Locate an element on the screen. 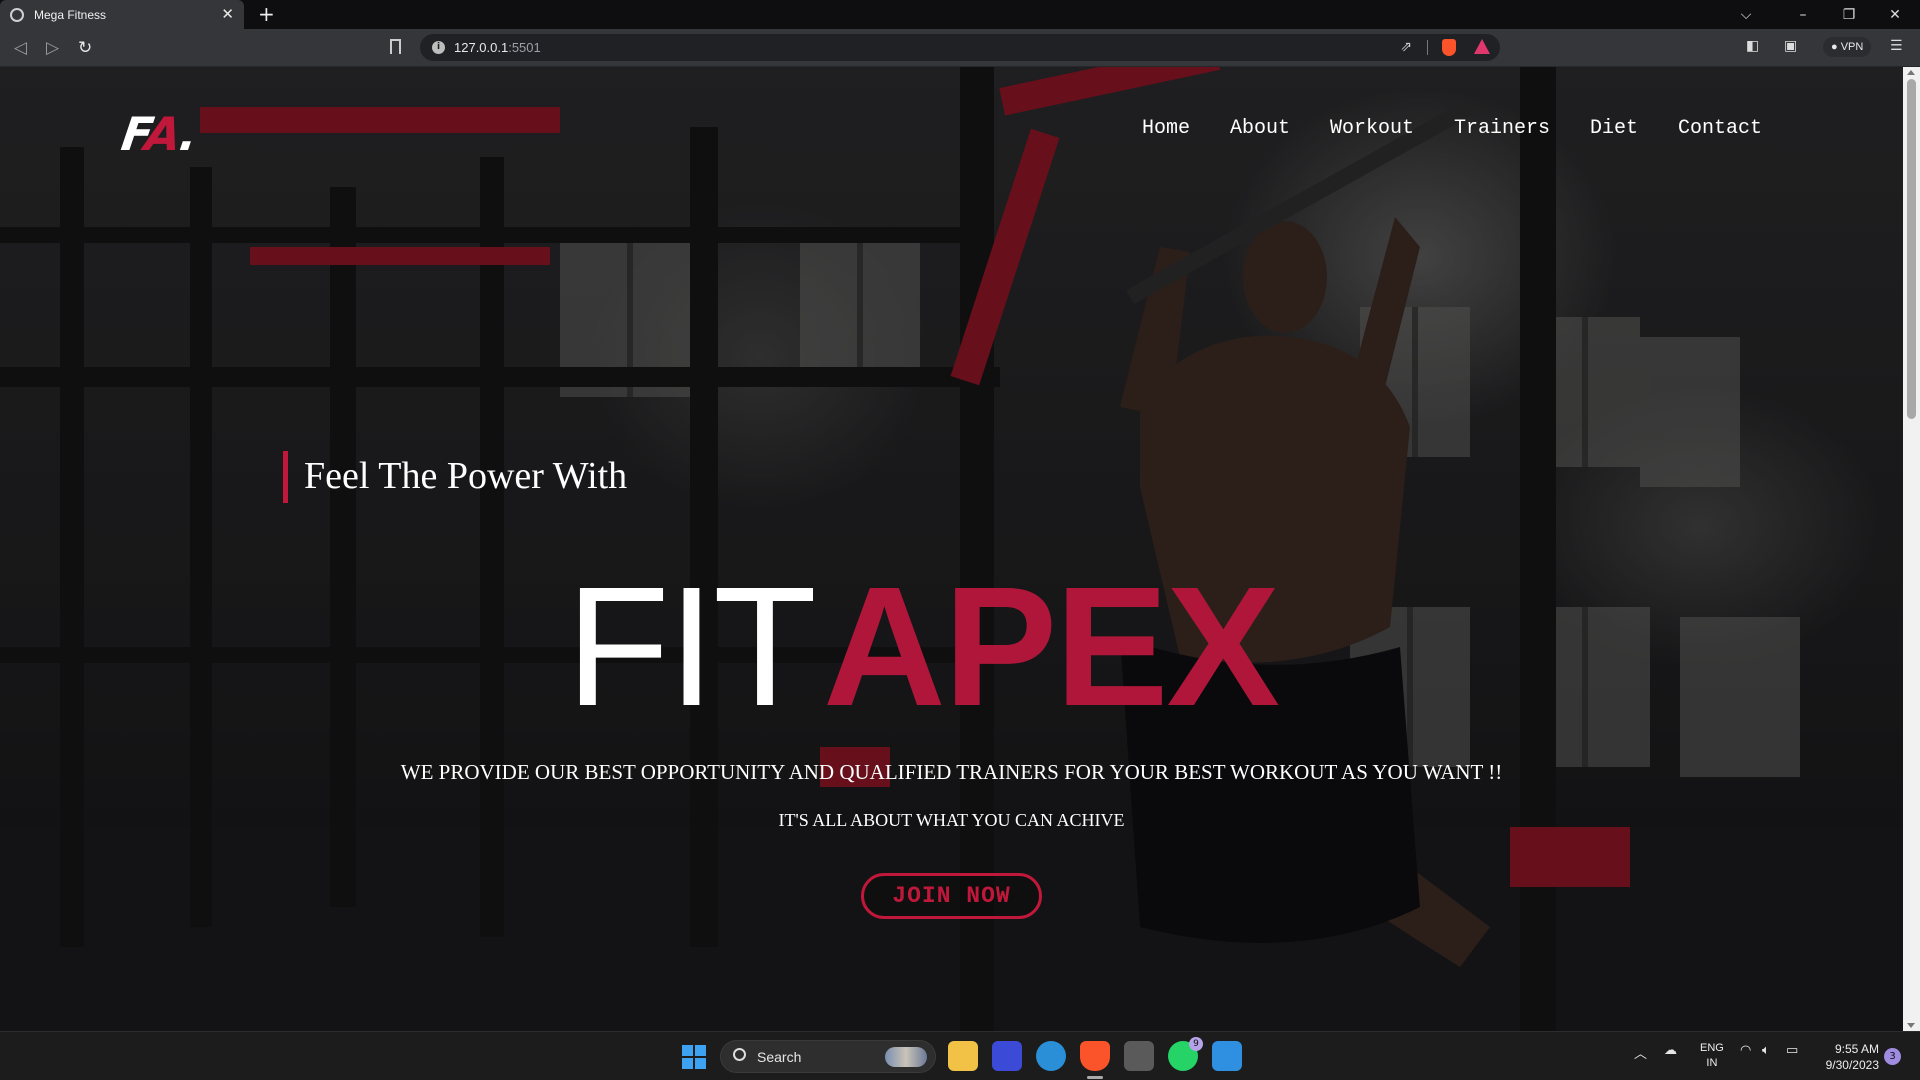 Image resolution: width=1920 pixels, height=1080 pixels. tab-search-chevron-icon: ⌵ is located at coordinates (1746, 15).